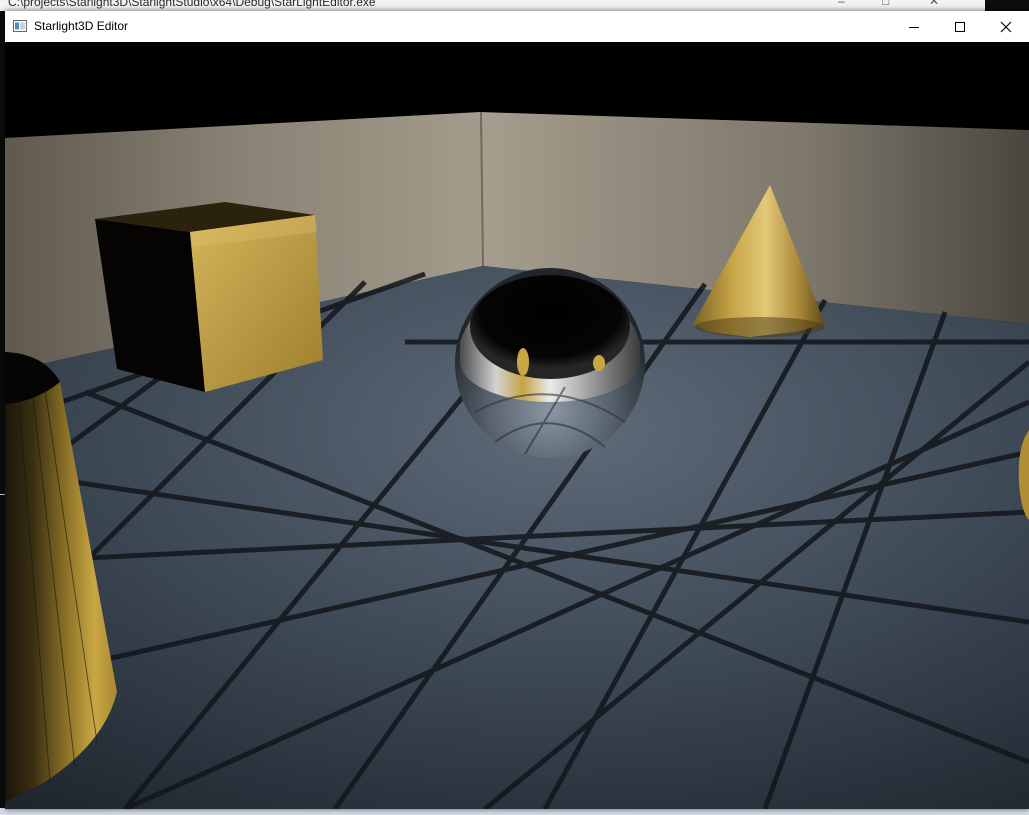 This screenshot has width=1029, height=815. I want to click on close-icon, so click(1006, 26).